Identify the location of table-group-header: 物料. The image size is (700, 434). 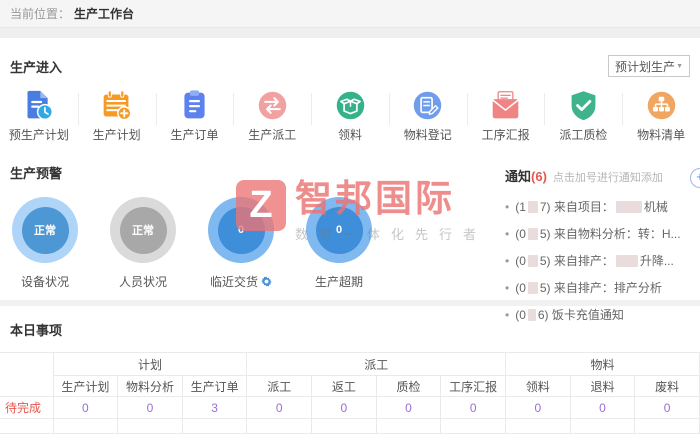
(602, 364).